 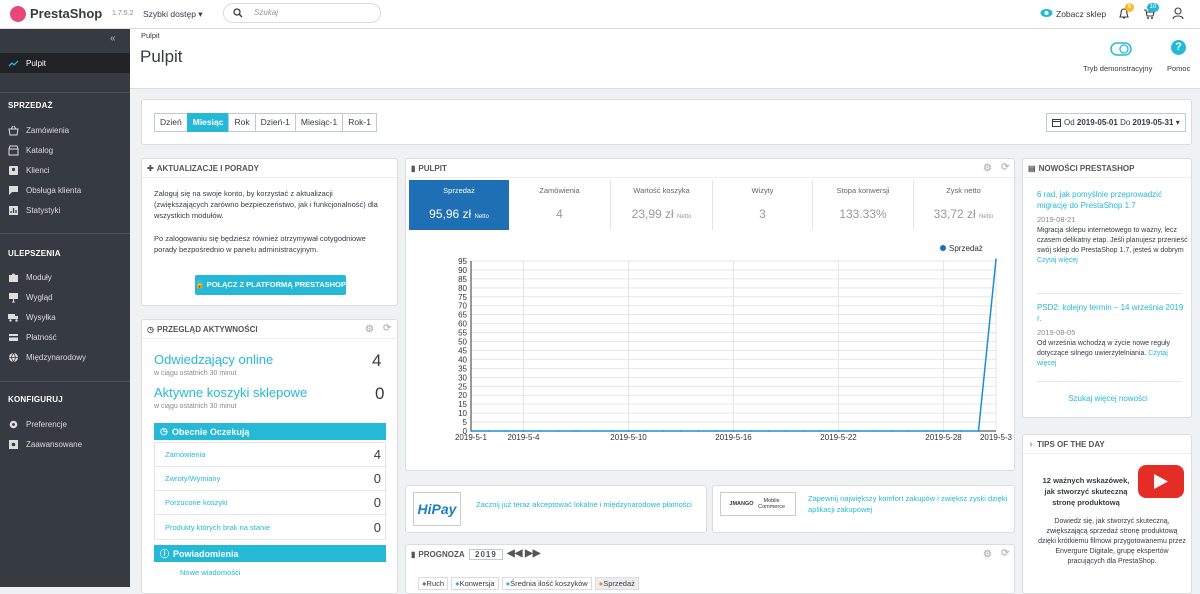 I want to click on next-year-icon: ▶▶, so click(x=532, y=553).